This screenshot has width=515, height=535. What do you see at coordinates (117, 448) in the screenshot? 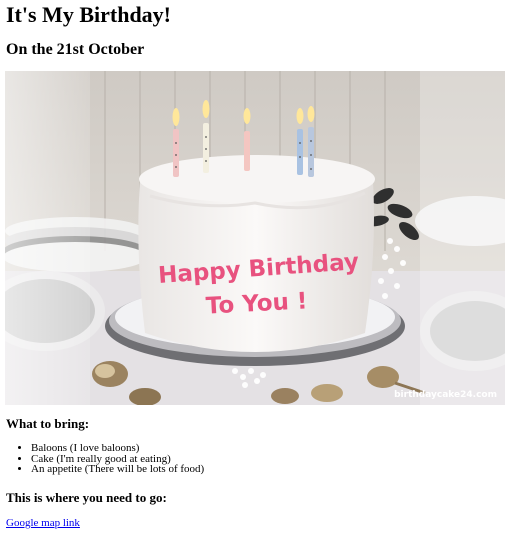
I see `list-item: Baloons (I love baloons)` at bounding box center [117, 448].